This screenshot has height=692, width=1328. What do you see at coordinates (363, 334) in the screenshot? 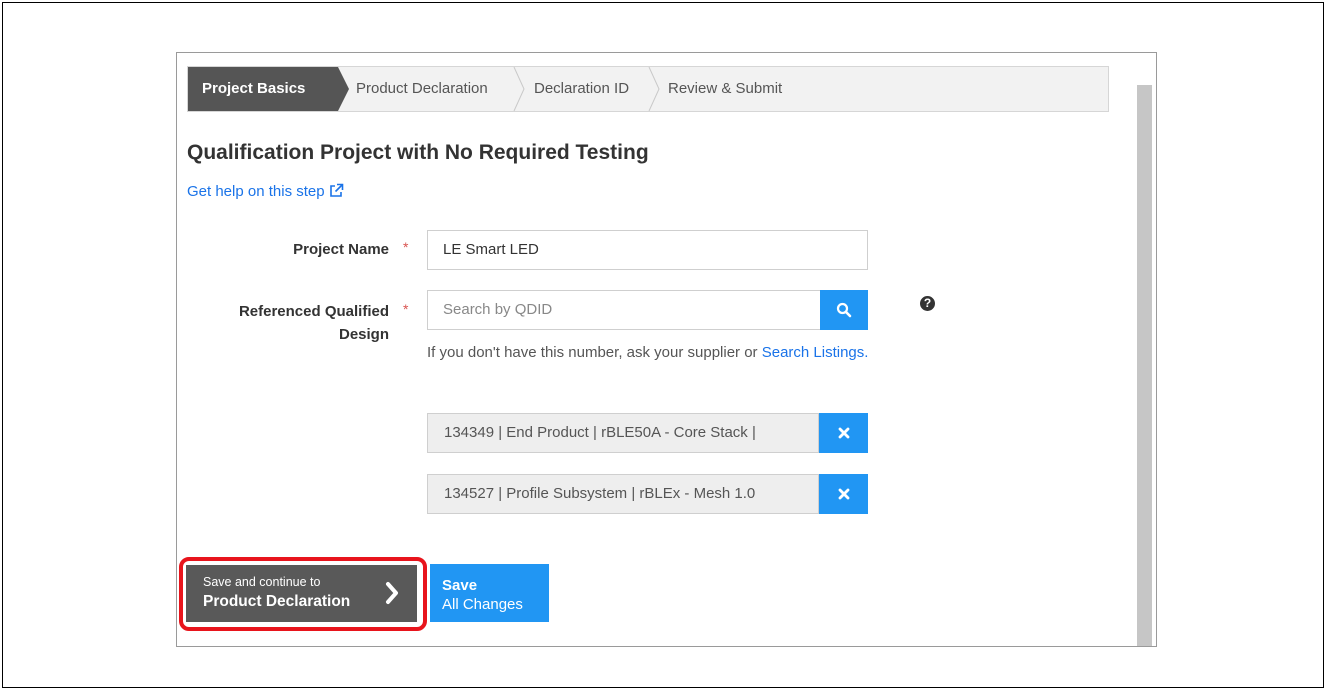
I see `referenced-design-label-line2: Design` at bounding box center [363, 334].